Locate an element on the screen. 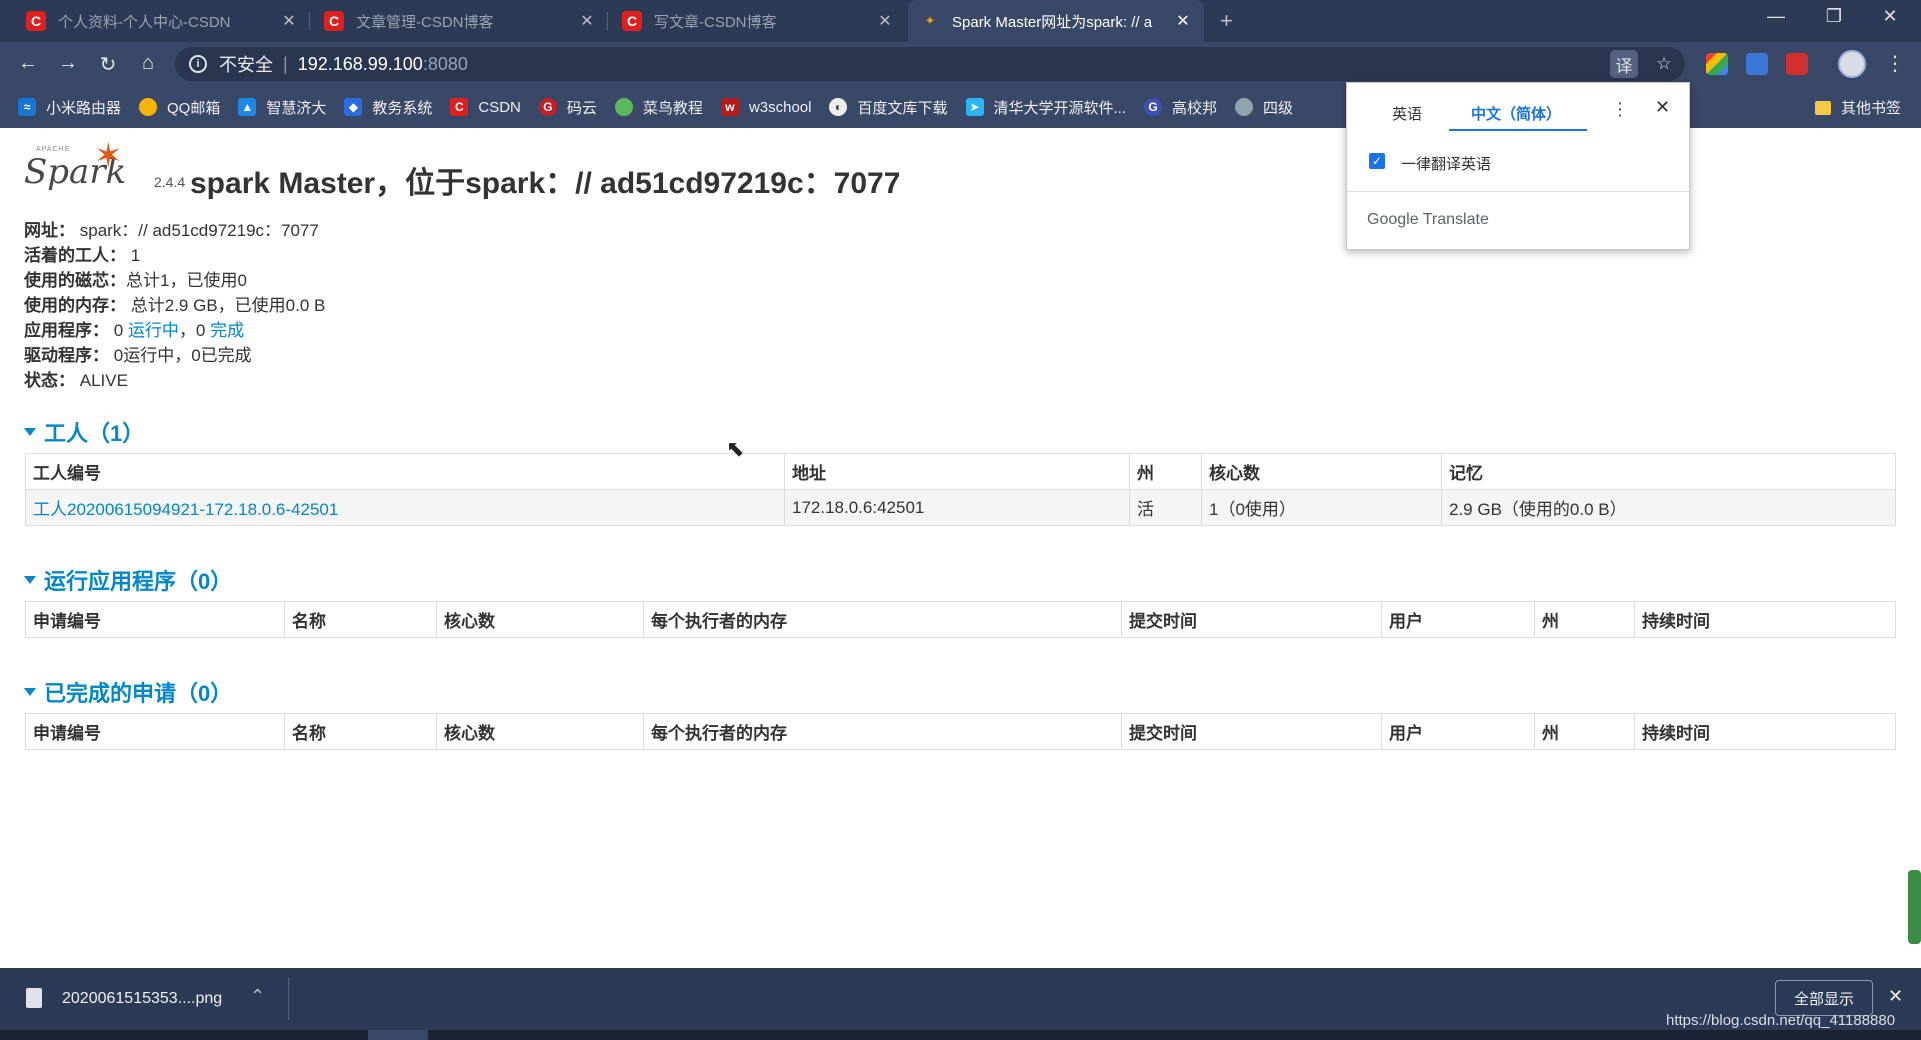 The height and width of the screenshot is (1040, 1921). show-all-button: 全部显示 is located at coordinates (1824, 998).